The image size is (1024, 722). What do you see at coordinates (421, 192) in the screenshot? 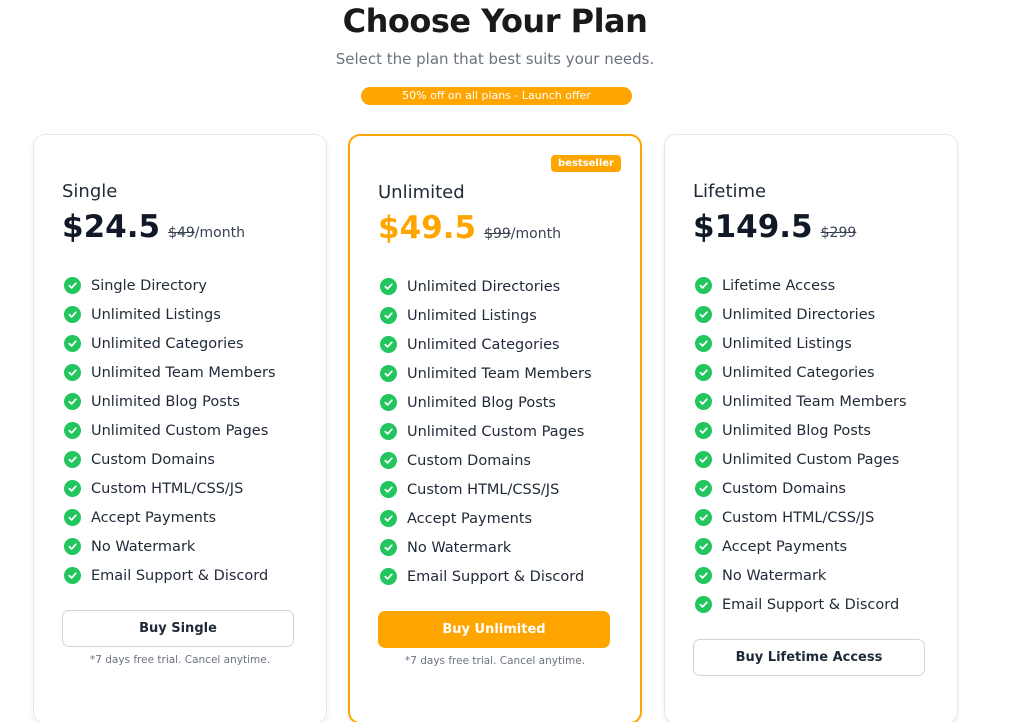
I see `plan-name: Unlimited` at bounding box center [421, 192].